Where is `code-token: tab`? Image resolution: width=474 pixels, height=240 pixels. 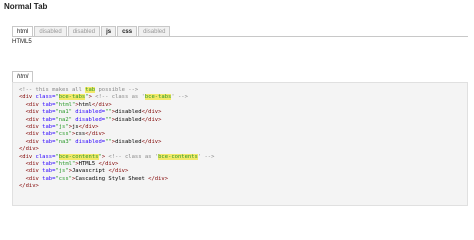 code-token: tab is located at coordinates (90, 90).